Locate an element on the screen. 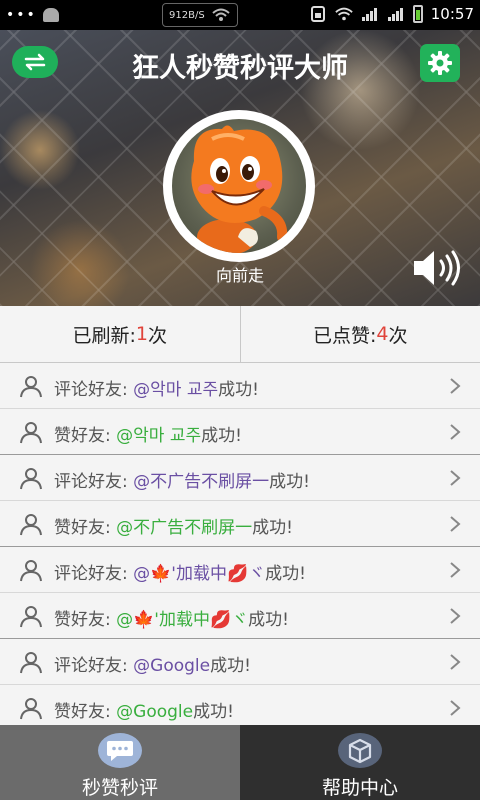  list-item-text: 评论好友: @🍁'加载中💋ヾ成功! is located at coordinates (180, 571).